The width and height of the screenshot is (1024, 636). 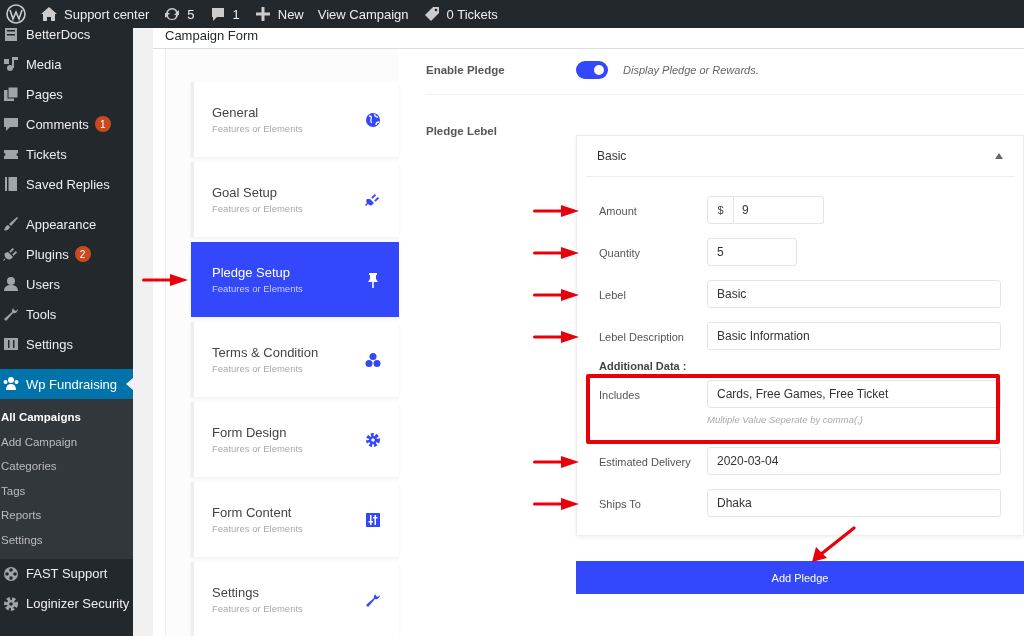 I want to click on currency-prefix: $, so click(x=720, y=210).